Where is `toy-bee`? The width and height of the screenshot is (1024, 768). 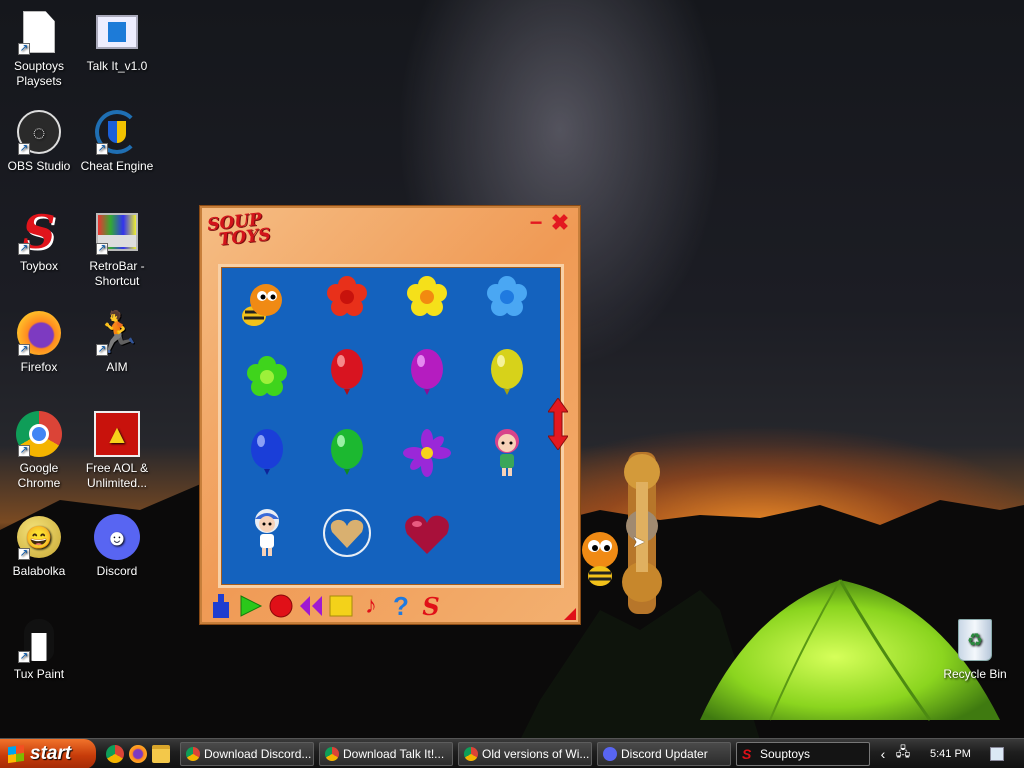 toy-bee is located at coordinates (261, 303).